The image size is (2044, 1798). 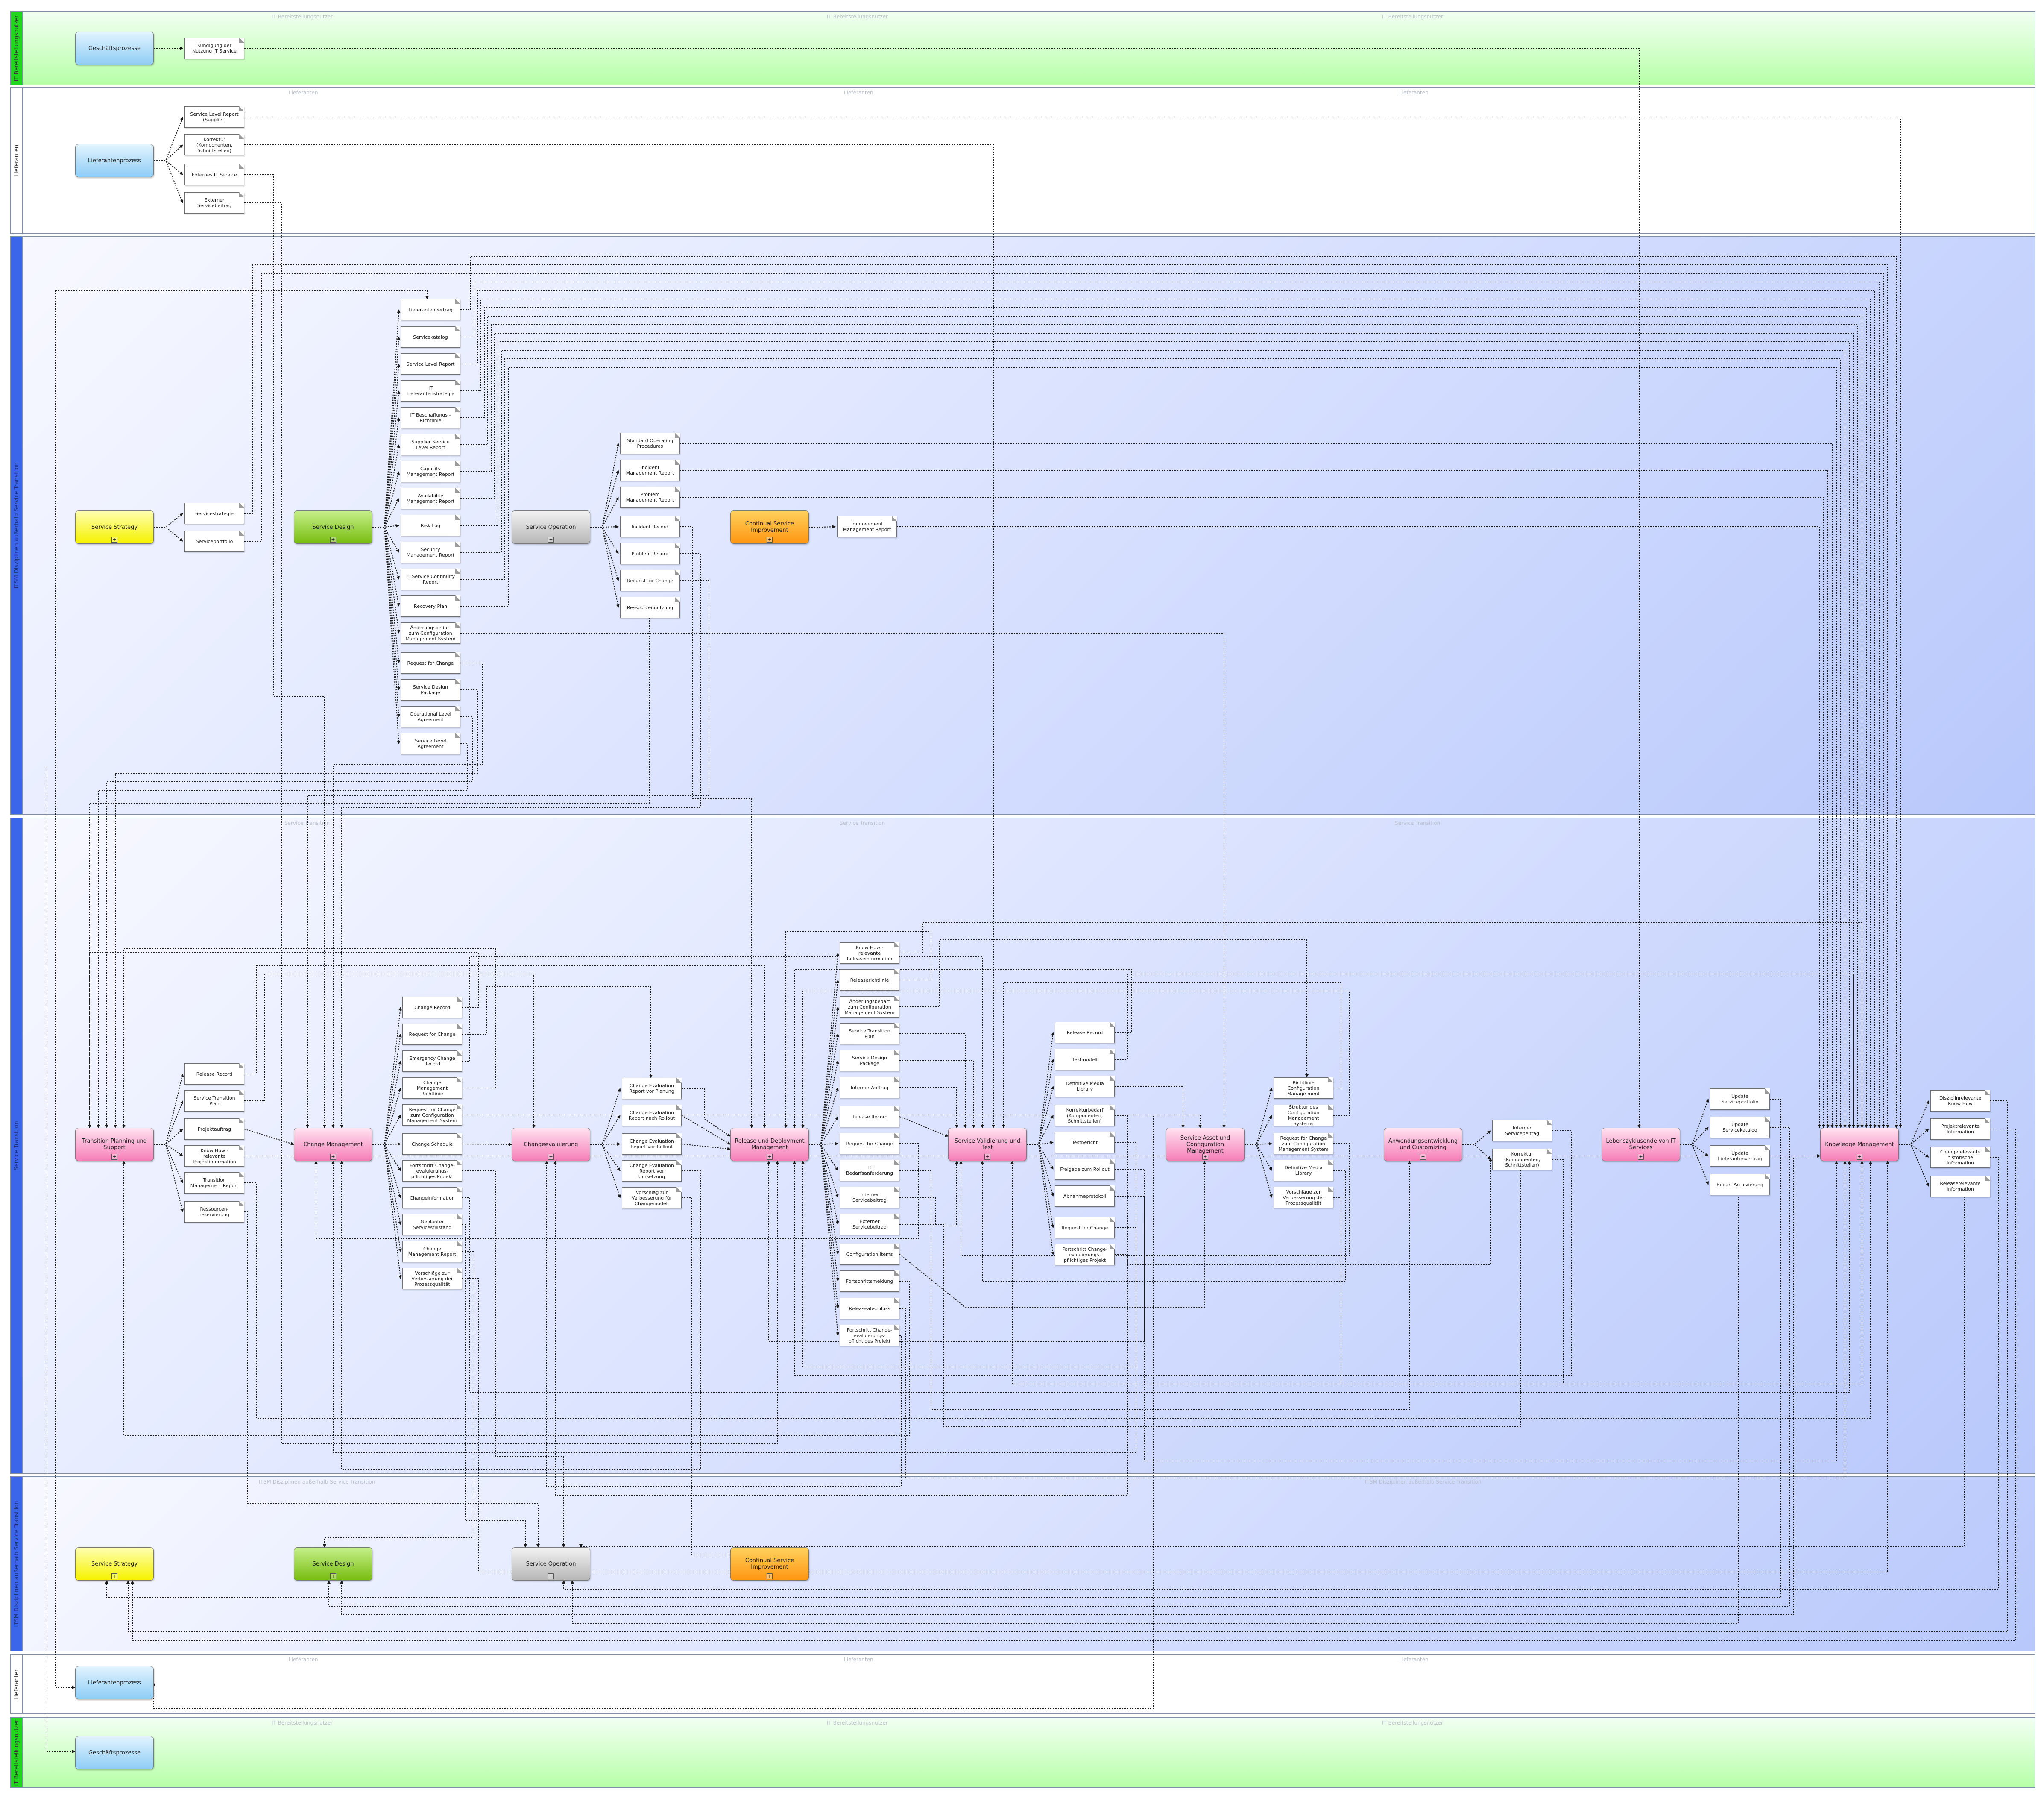 I want to click on process-service-validierung: Service Validierung und Test +, so click(x=987, y=1145).